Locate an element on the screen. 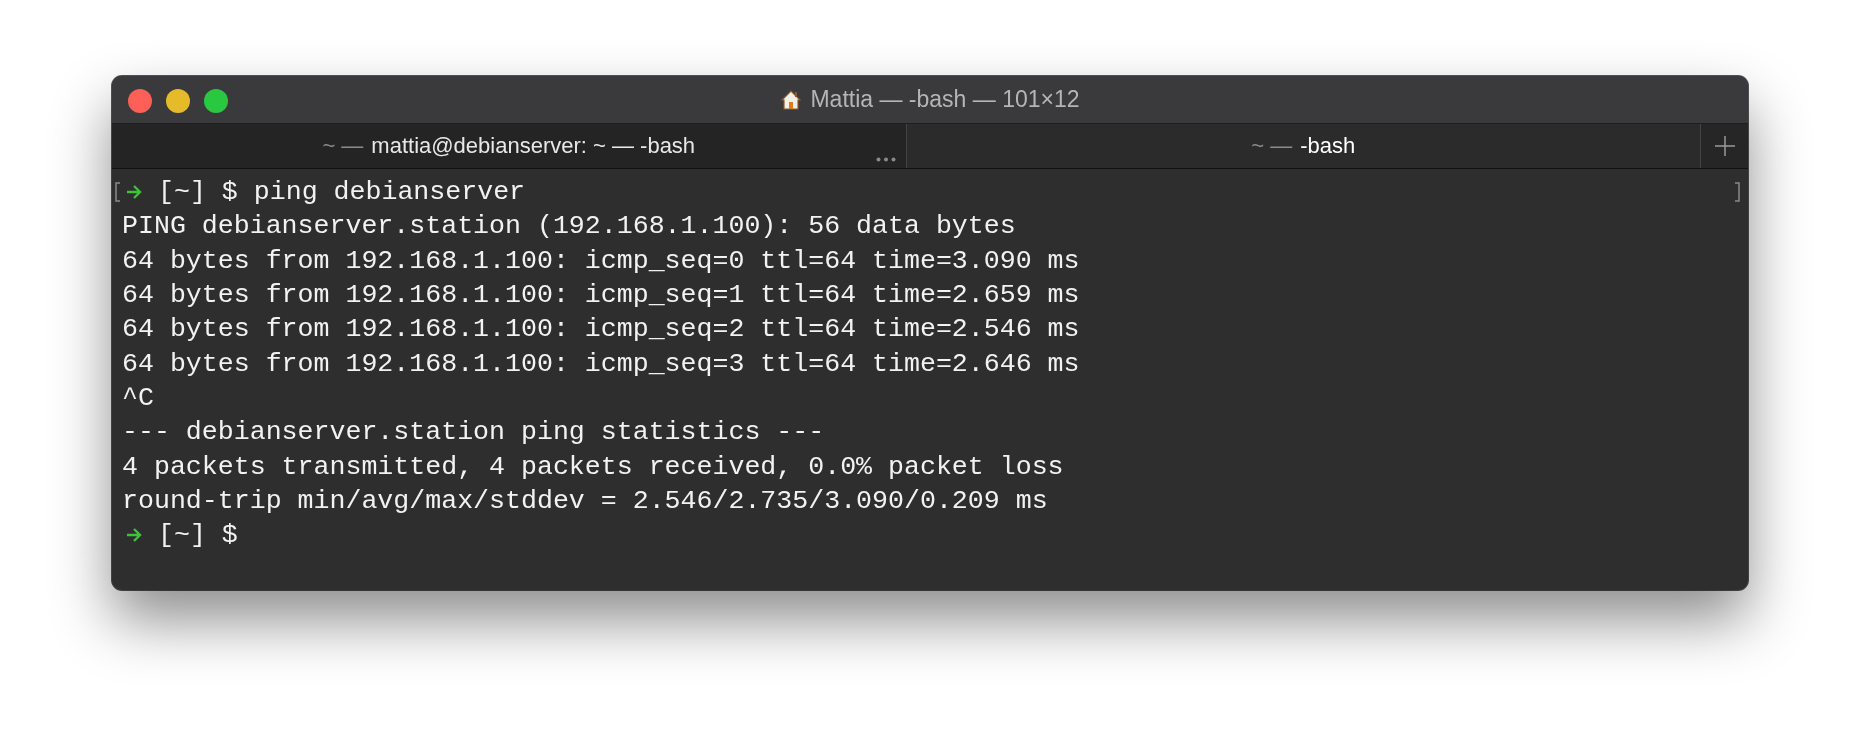 This screenshot has width=1860, height=738. prompt-line: [~] $ is located at coordinates (198, 535).